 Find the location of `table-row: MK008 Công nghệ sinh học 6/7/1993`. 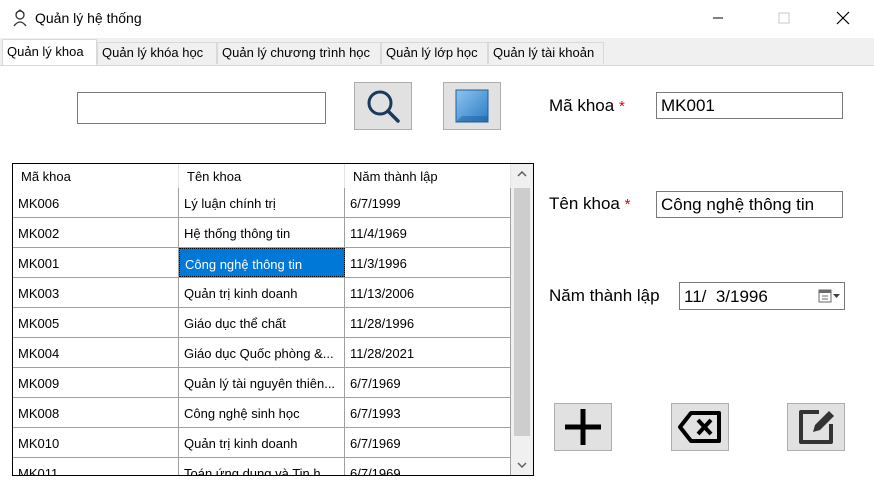

table-row: MK008 Công nghệ sinh học 6/7/1993 is located at coordinates (262, 413).